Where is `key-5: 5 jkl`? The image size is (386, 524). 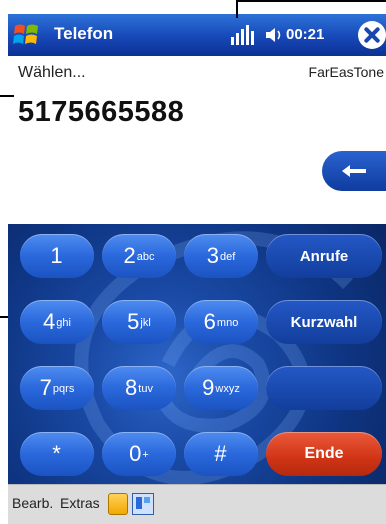 key-5: 5 jkl is located at coordinates (139, 322).